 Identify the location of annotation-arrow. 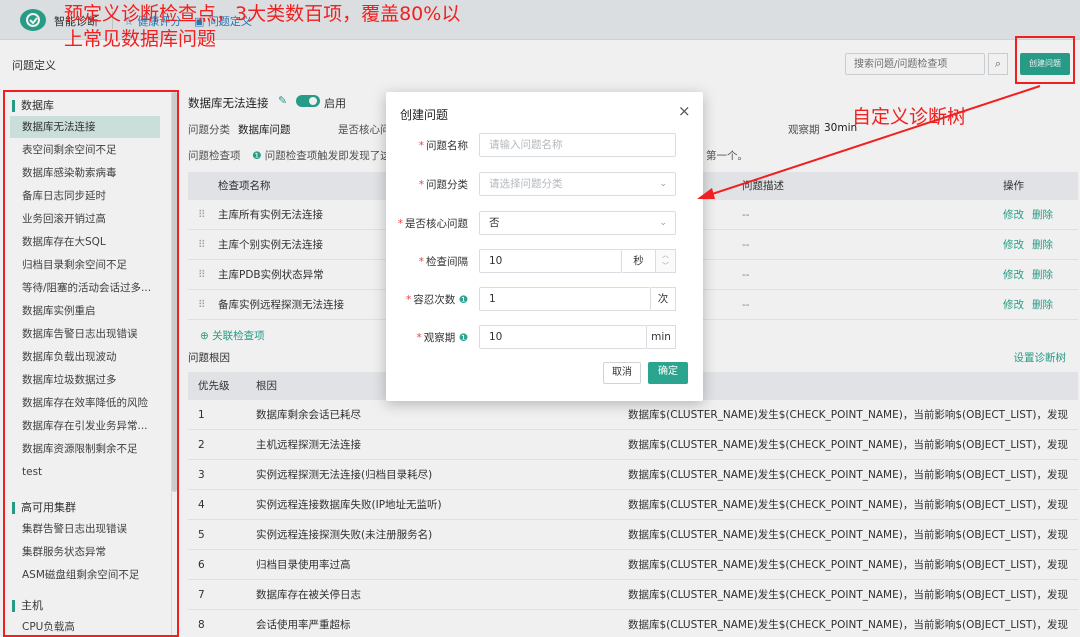
(869, 142).